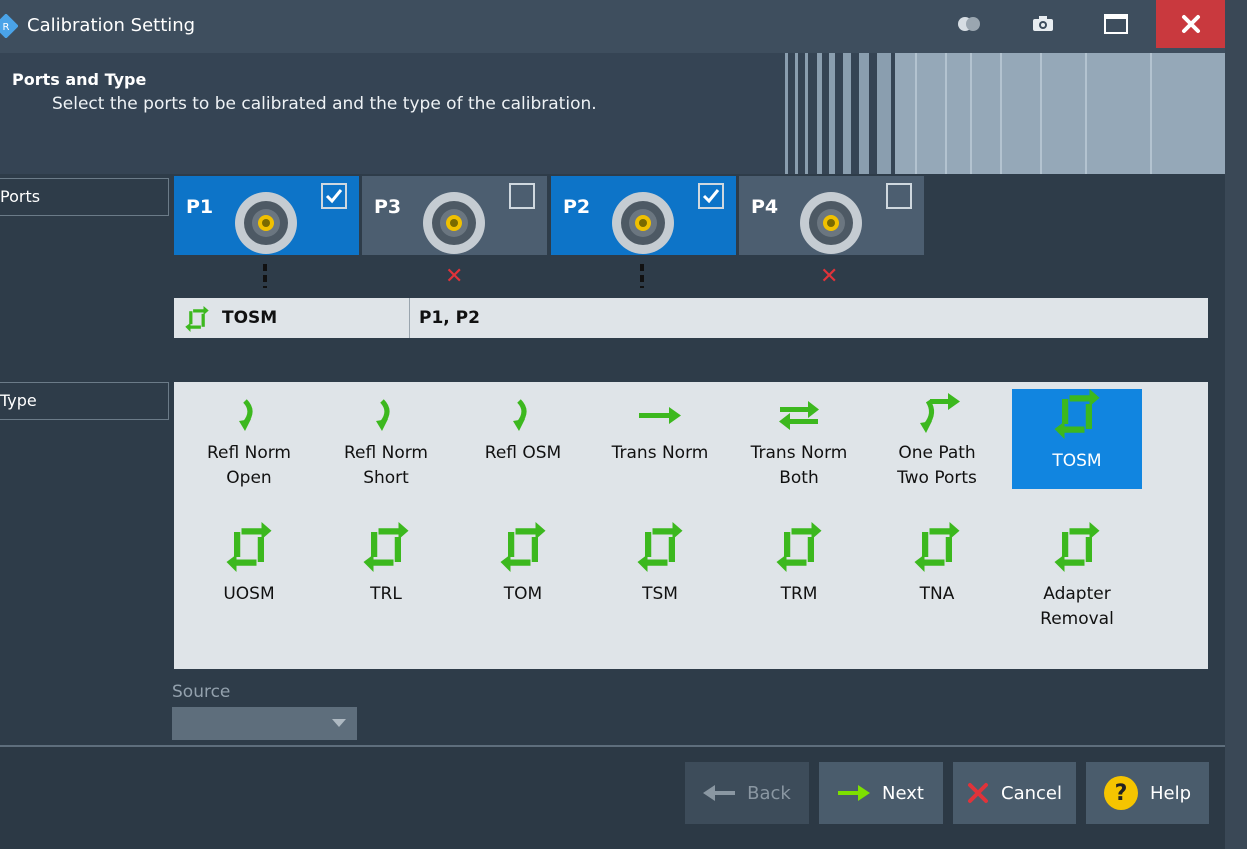 The height and width of the screenshot is (849, 1247). What do you see at coordinates (691, 318) in the screenshot?
I see `calibration-summary-row: TOSM P1, P2` at bounding box center [691, 318].